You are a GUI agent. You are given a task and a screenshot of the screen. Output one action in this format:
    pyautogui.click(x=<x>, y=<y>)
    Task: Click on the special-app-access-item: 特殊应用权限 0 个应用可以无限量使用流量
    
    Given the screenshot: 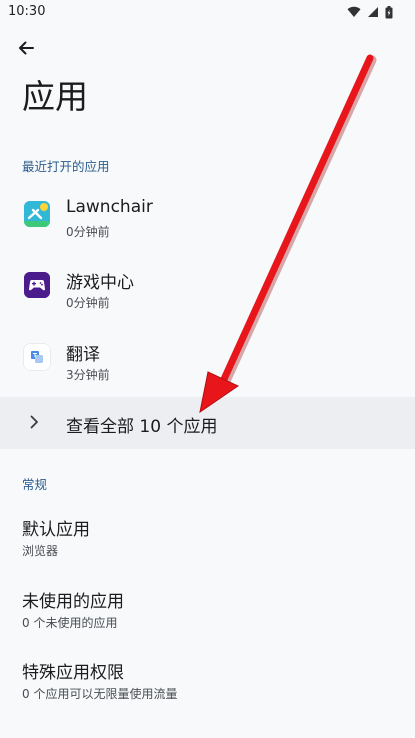 What is the action you would take?
    pyautogui.click(x=207, y=683)
    